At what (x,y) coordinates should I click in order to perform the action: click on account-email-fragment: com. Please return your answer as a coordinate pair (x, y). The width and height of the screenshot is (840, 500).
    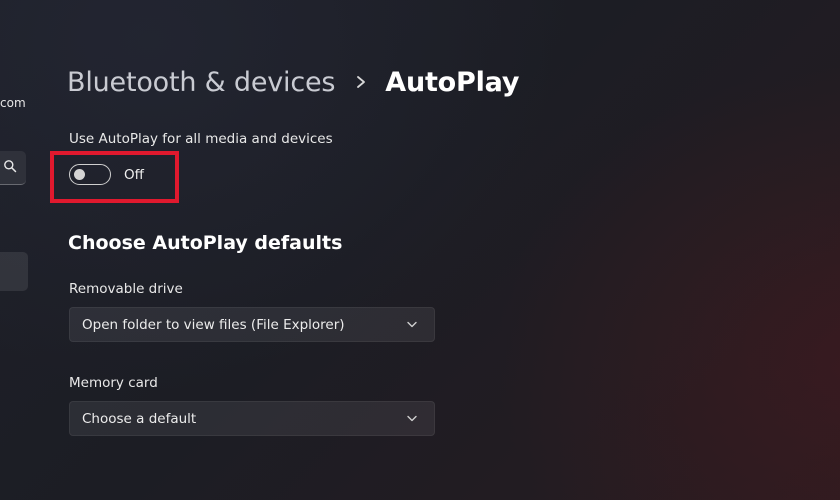
    Looking at the image, I should click on (13, 103).